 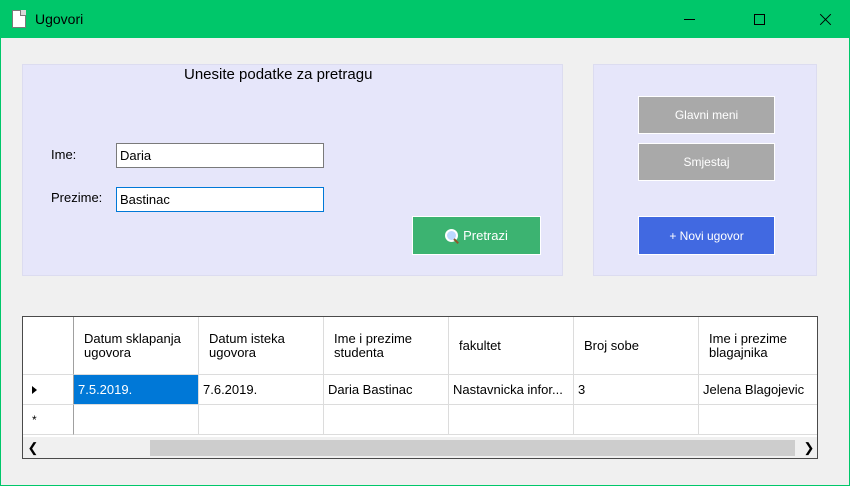 What do you see at coordinates (48, 346) in the screenshot?
I see `grid-corner-header` at bounding box center [48, 346].